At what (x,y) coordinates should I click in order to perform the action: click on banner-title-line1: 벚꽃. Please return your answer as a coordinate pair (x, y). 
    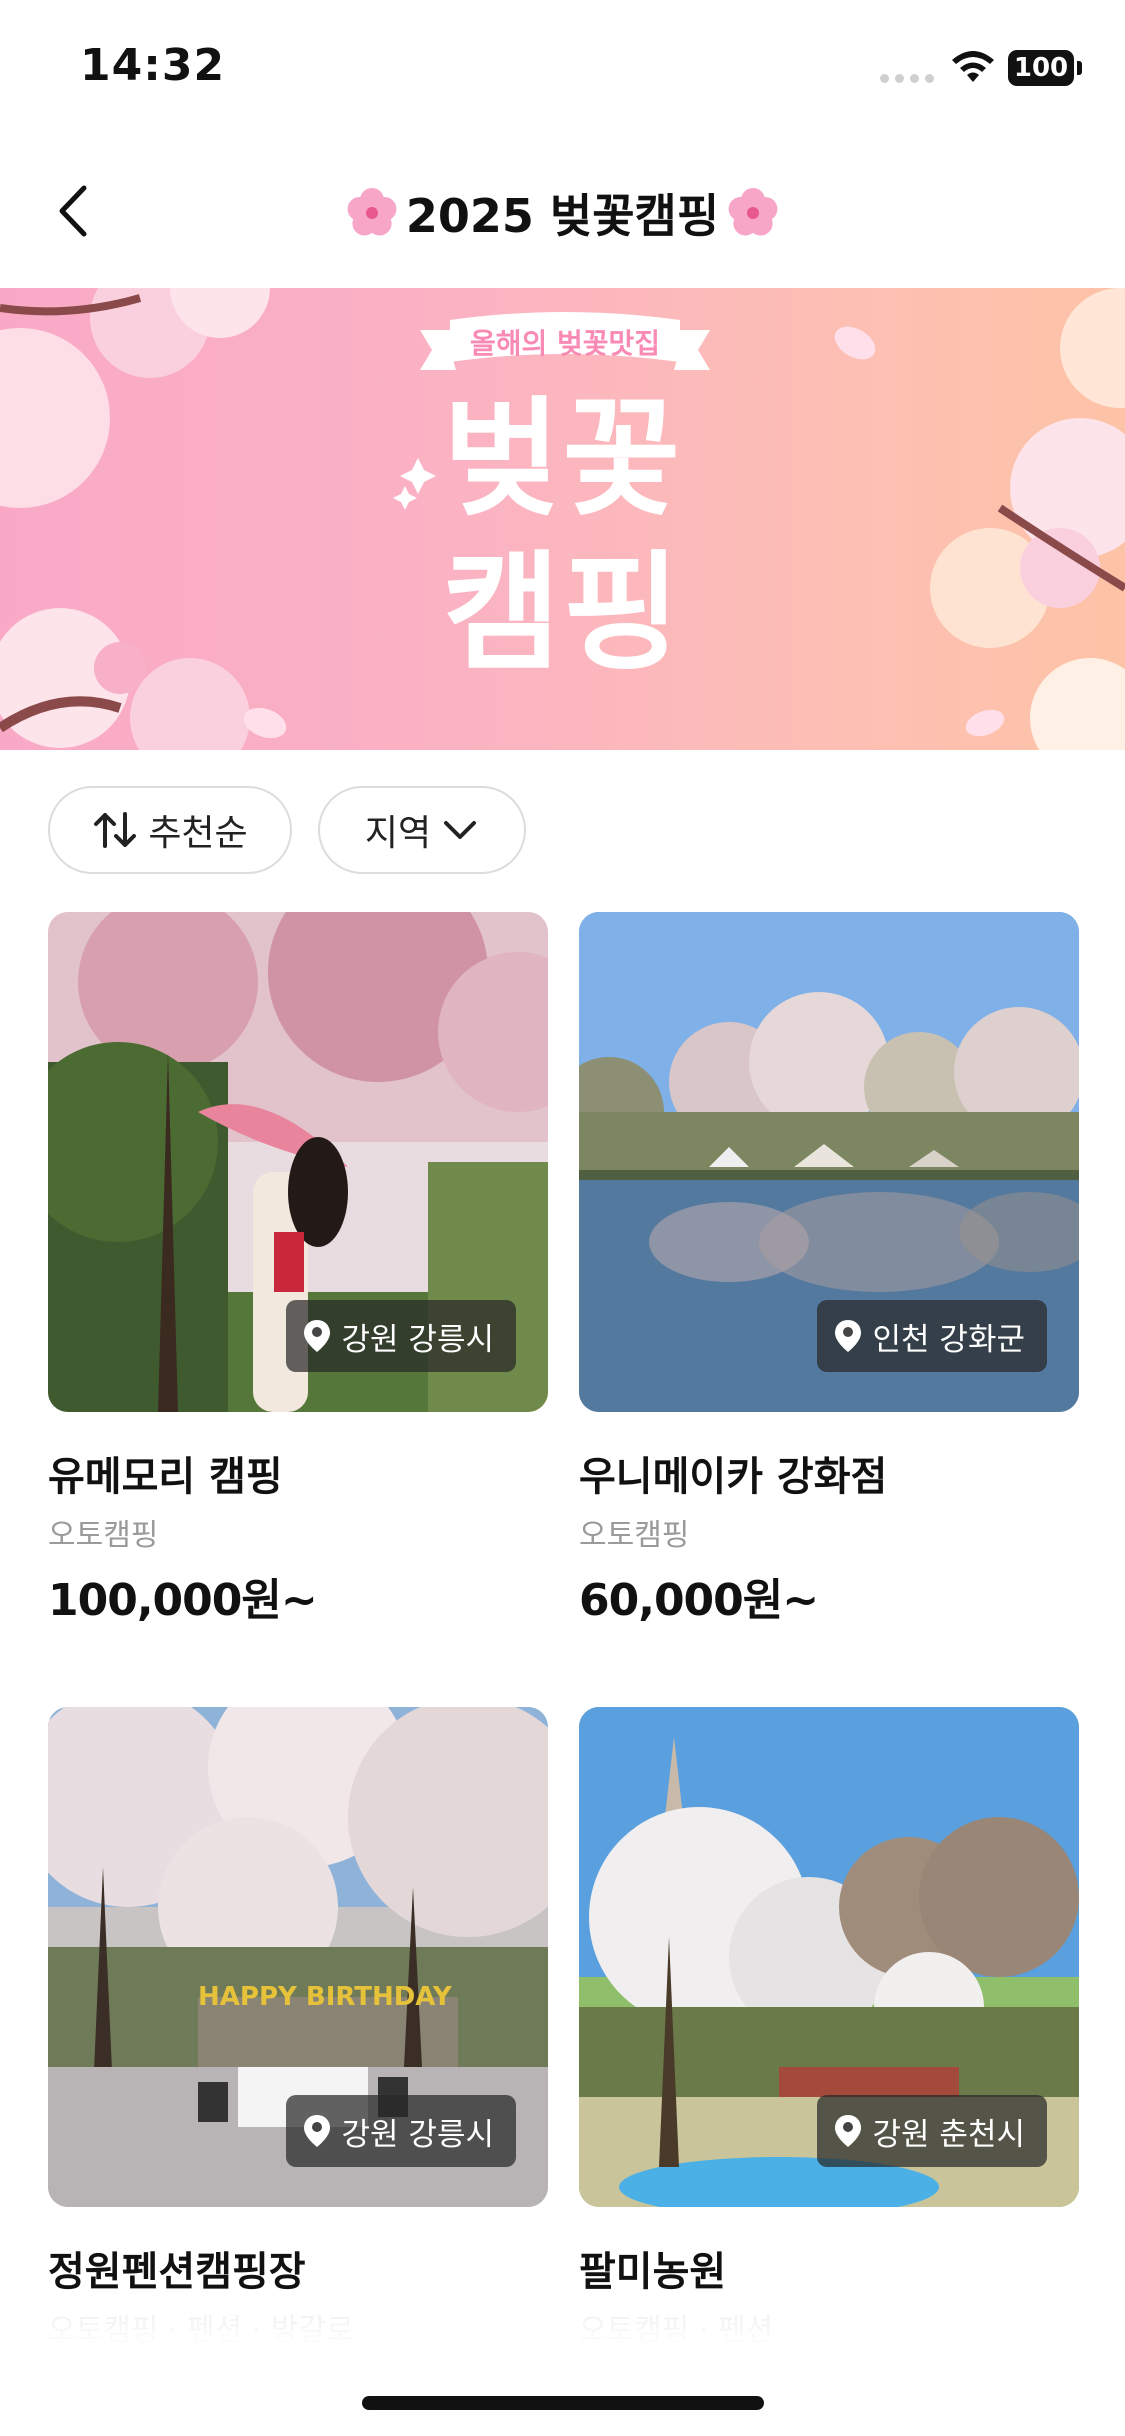
    Looking at the image, I should click on (562, 459).